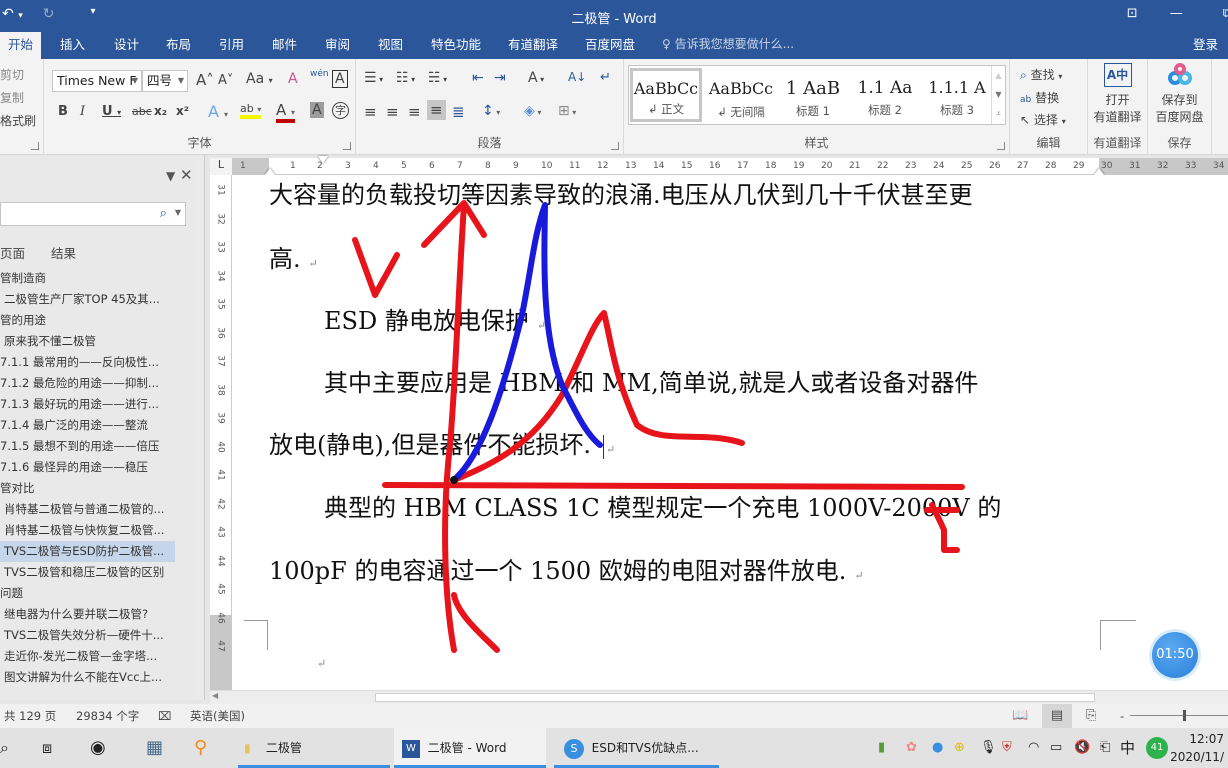 The width and height of the screenshot is (1228, 768). I want to click on font-size-combo: 四号 ▼, so click(165, 81).